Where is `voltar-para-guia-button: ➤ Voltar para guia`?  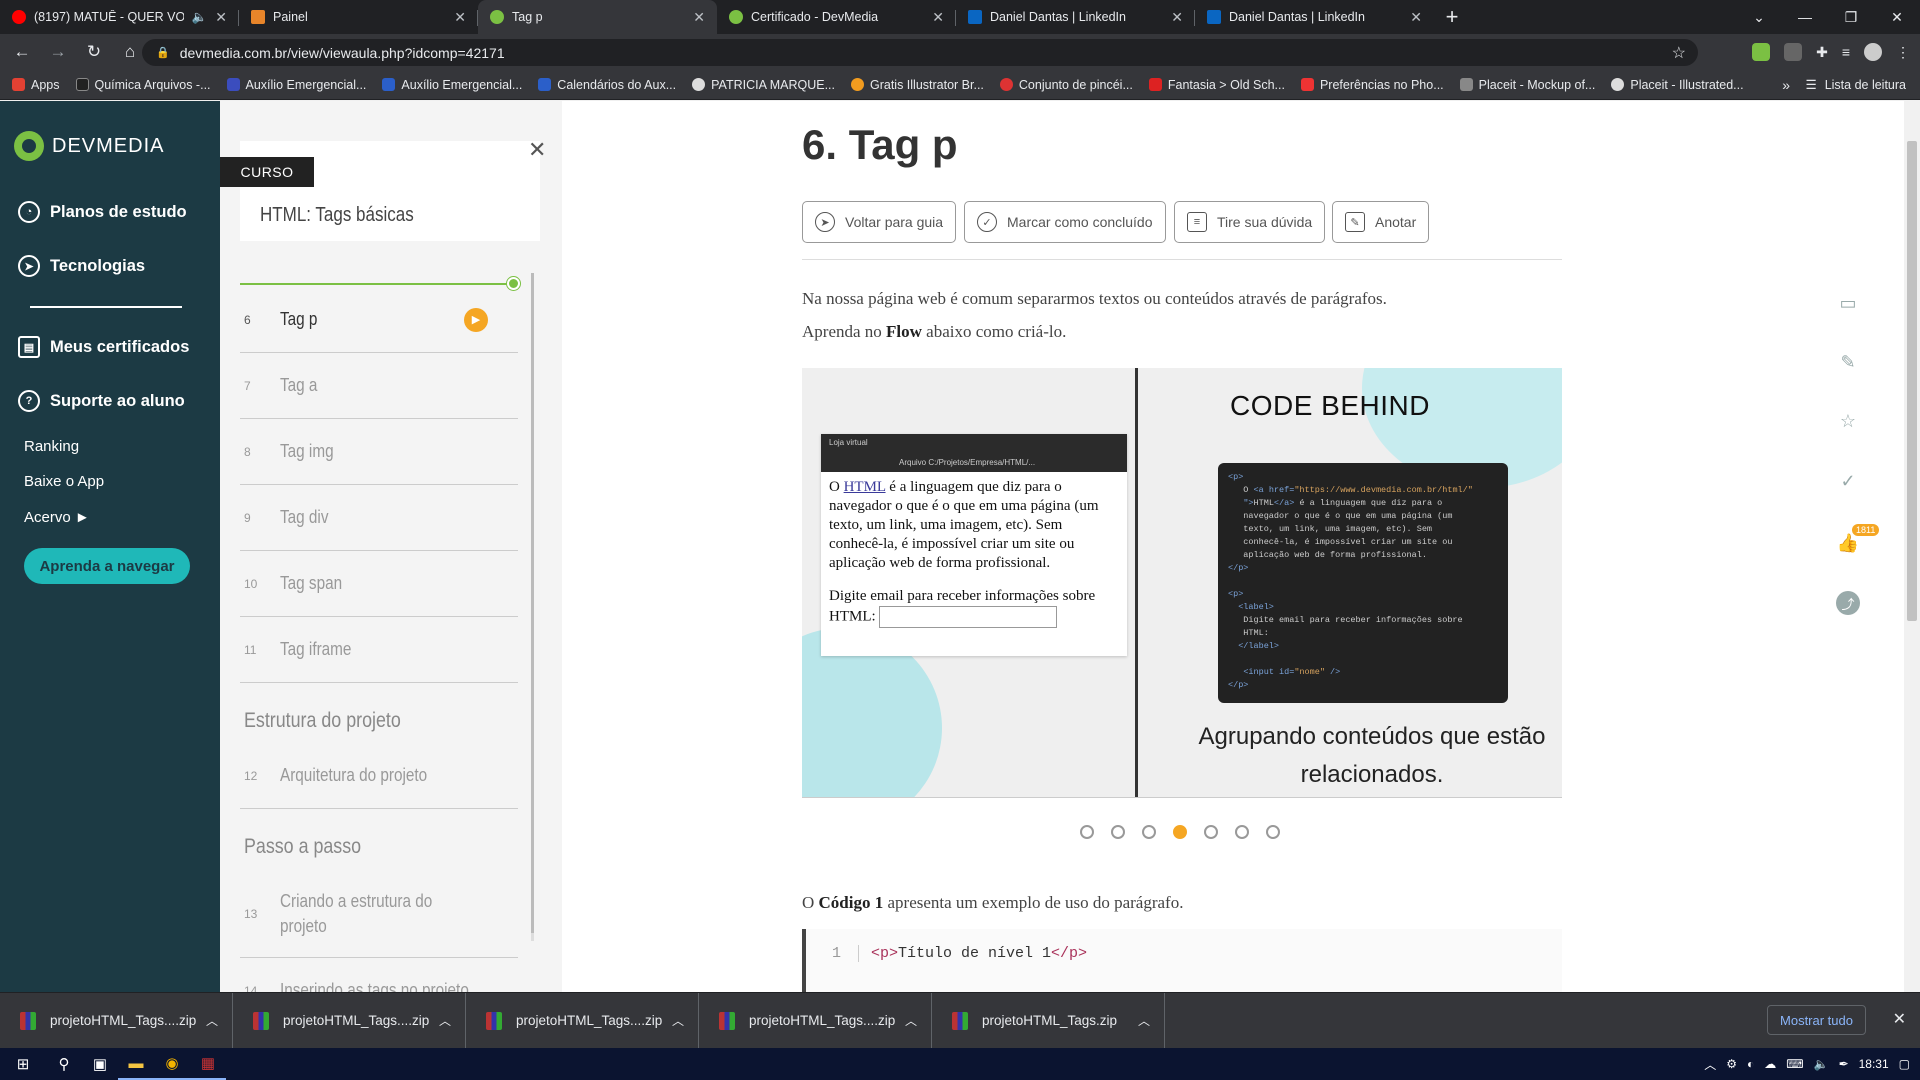
voltar-para-guia-button: ➤ Voltar para guia is located at coordinates (879, 222).